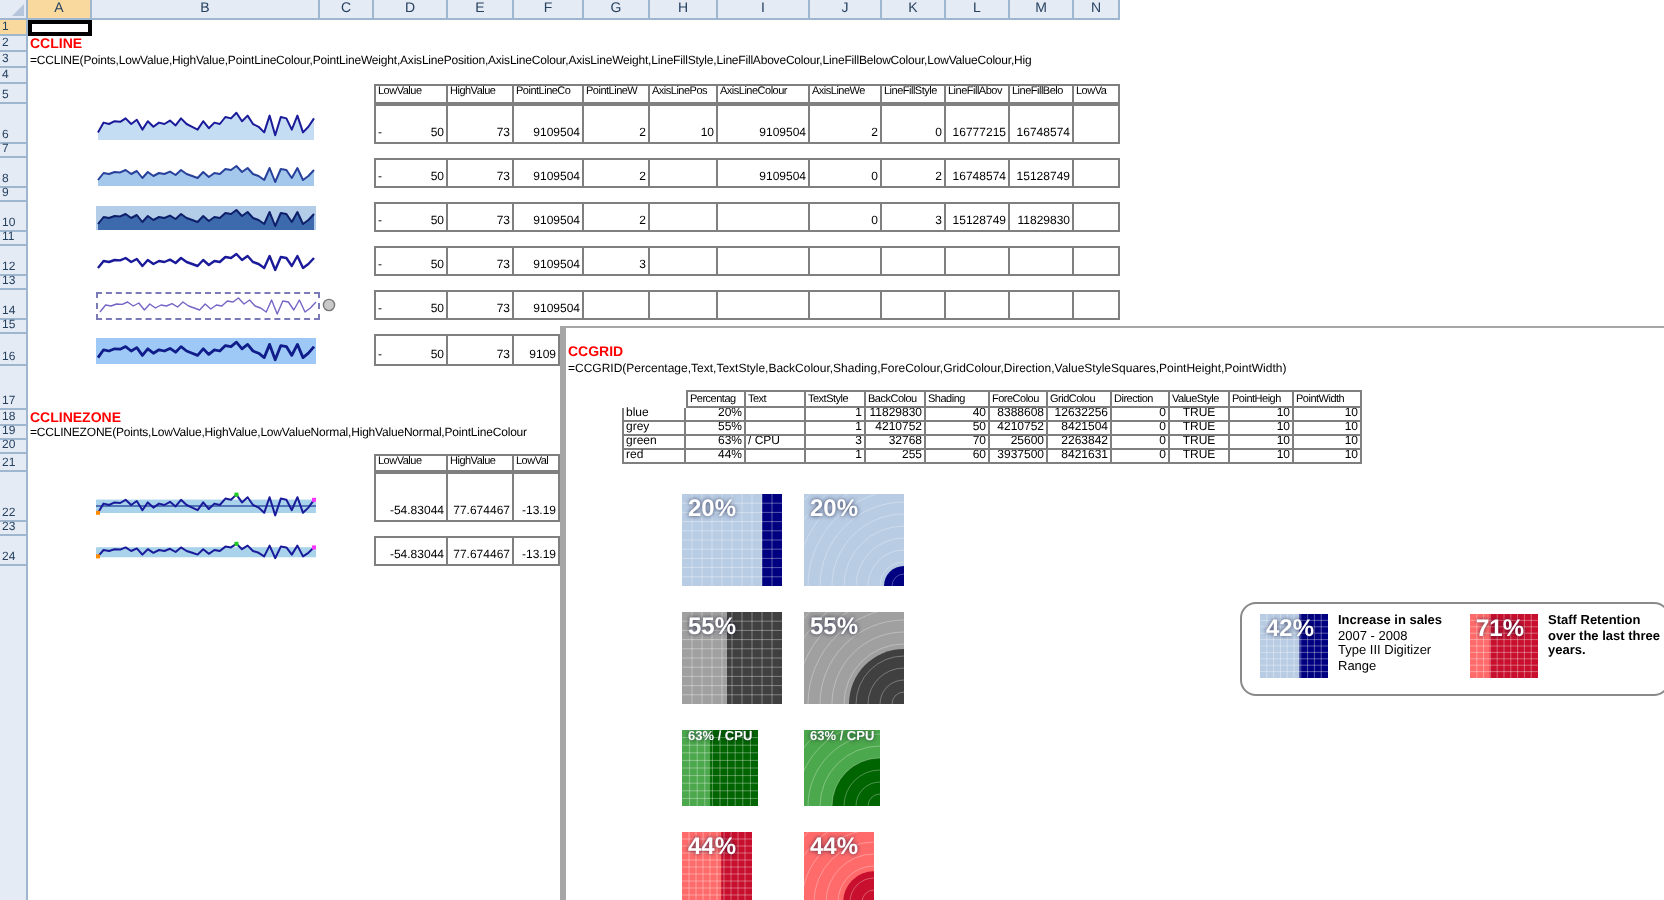  Describe the element at coordinates (60, 28) in the screenshot. I see `active-cell` at that location.